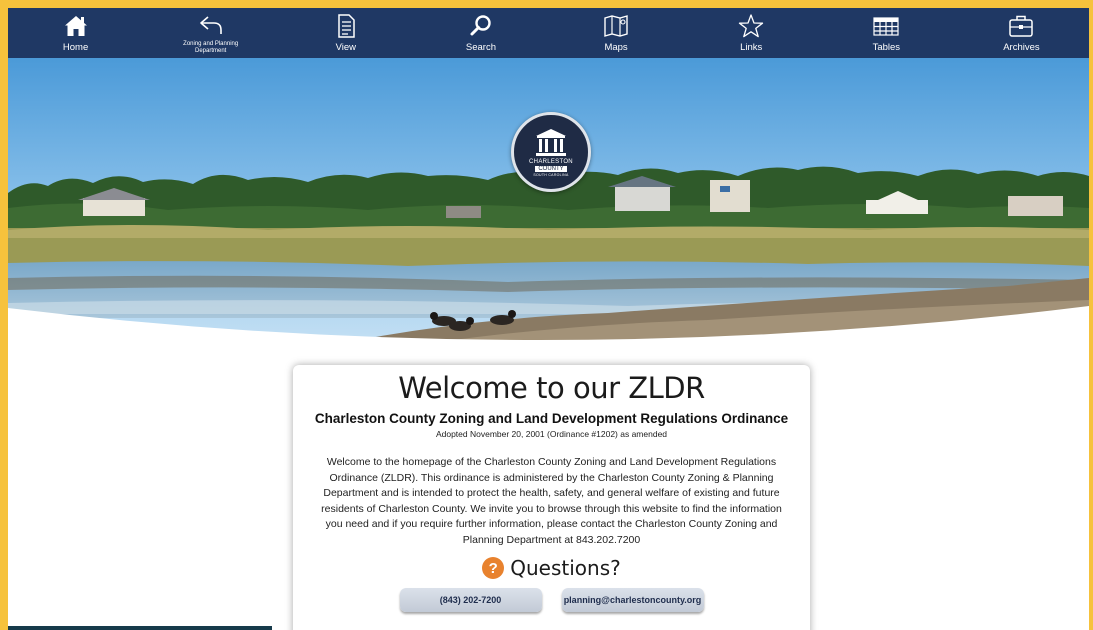 Image resolution: width=1093 pixels, height=630 pixels. I want to click on courthouse-icon, so click(551, 142).